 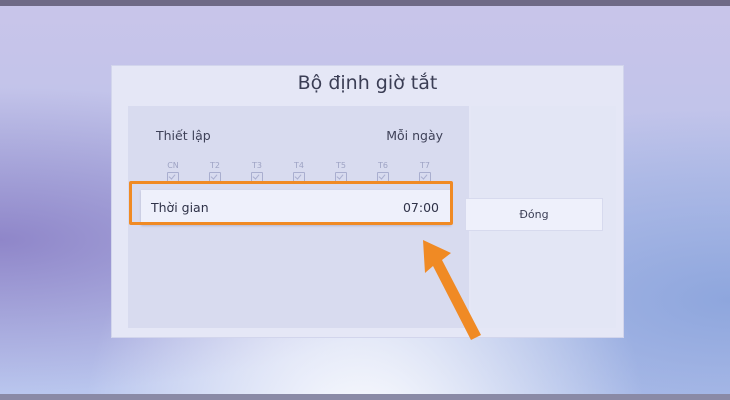 I want to click on day-checkbox-t2: T2, so click(x=215, y=171).